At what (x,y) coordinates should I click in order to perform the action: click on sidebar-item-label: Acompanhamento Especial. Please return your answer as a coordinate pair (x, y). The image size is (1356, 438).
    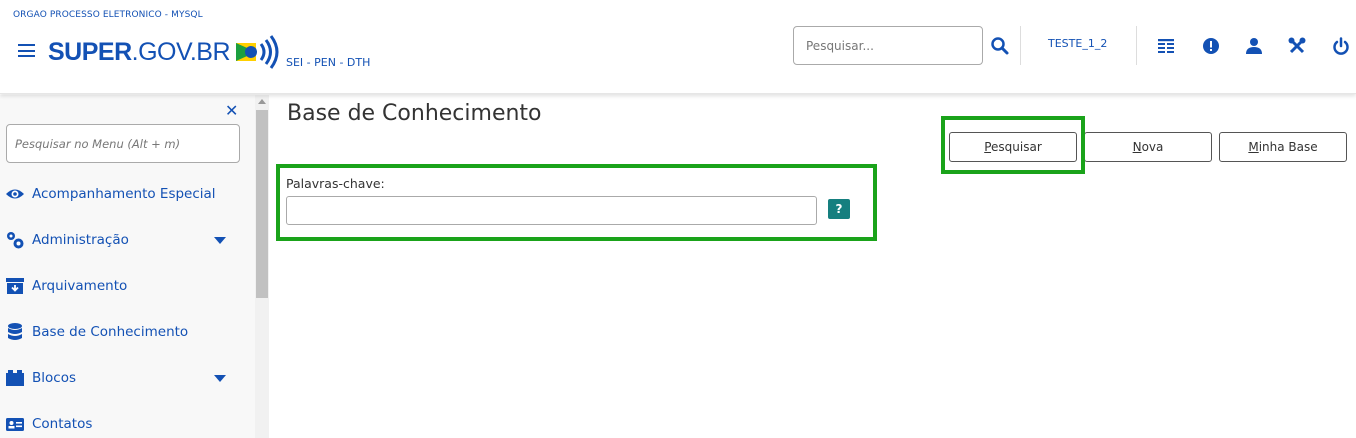
    Looking at the image, I should click on (124, 194).